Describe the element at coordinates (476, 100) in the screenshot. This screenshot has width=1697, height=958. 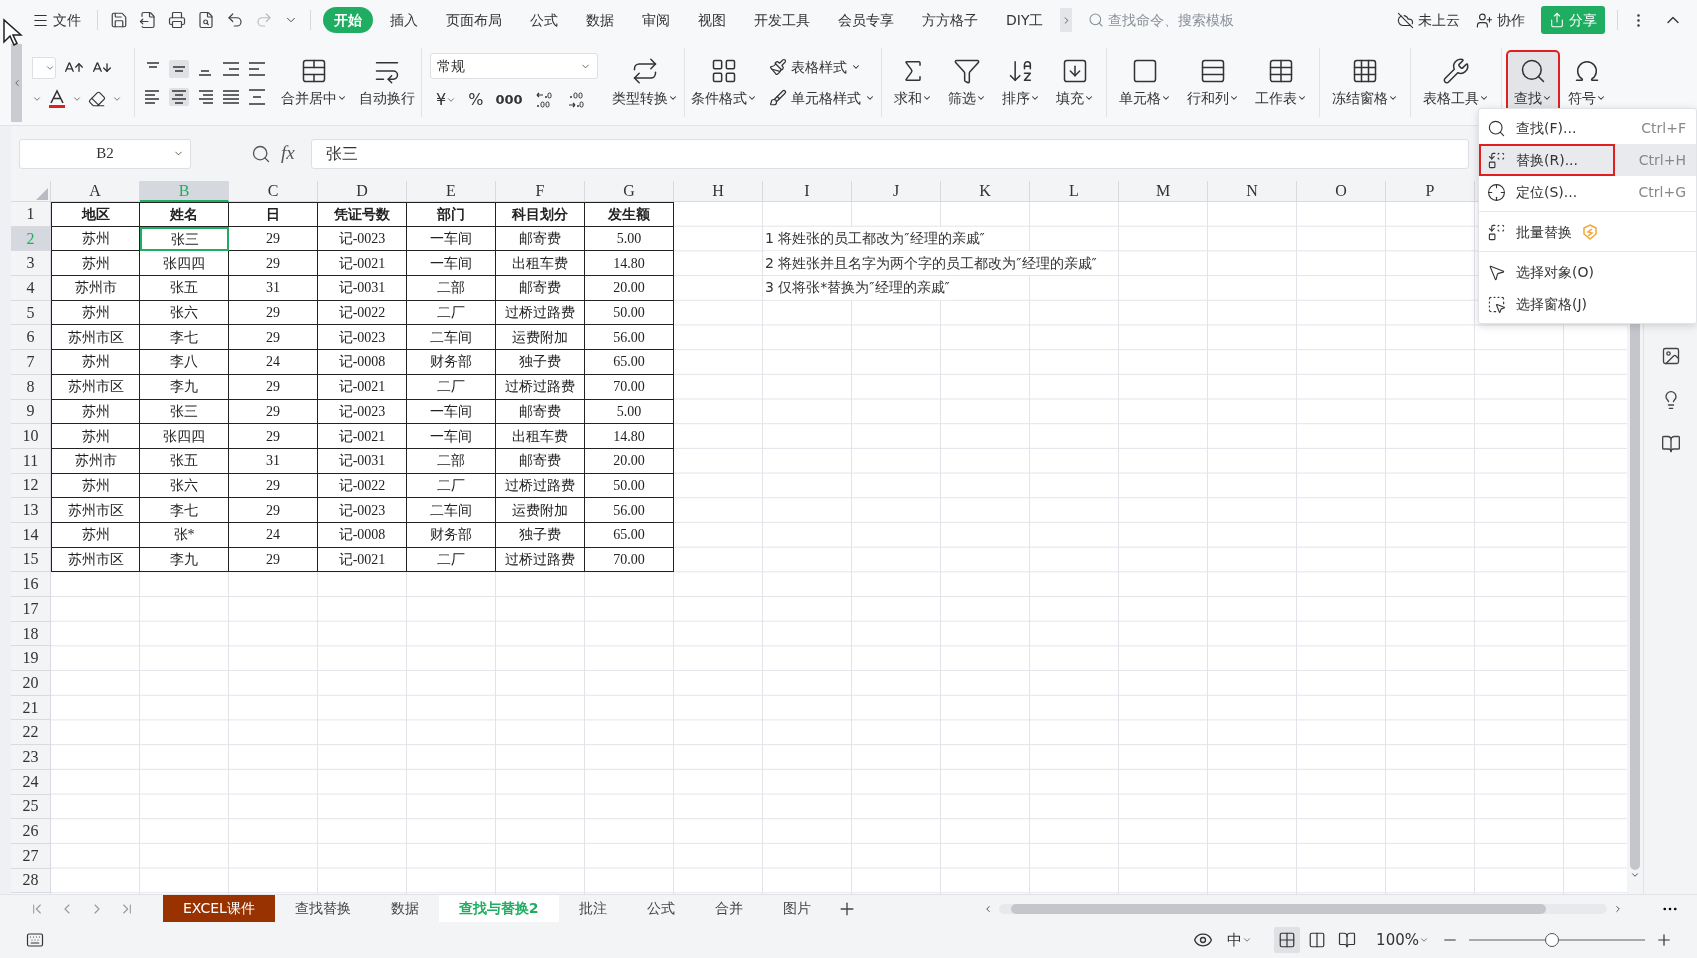
I see `percent-button: %` at that location.